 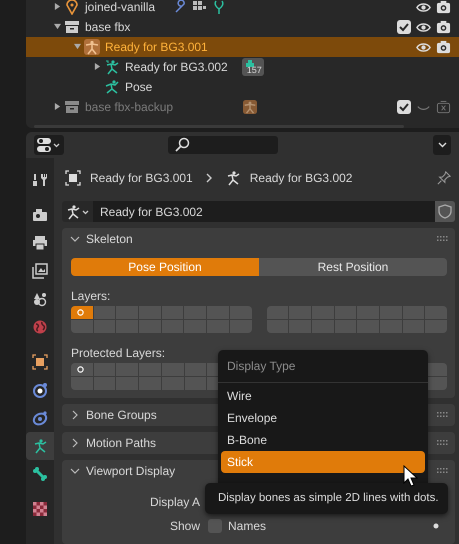 What do you see at coordinates (174, 502) in the screenshot?
I see `field-label: Display A` at bounding box center [174, 502].